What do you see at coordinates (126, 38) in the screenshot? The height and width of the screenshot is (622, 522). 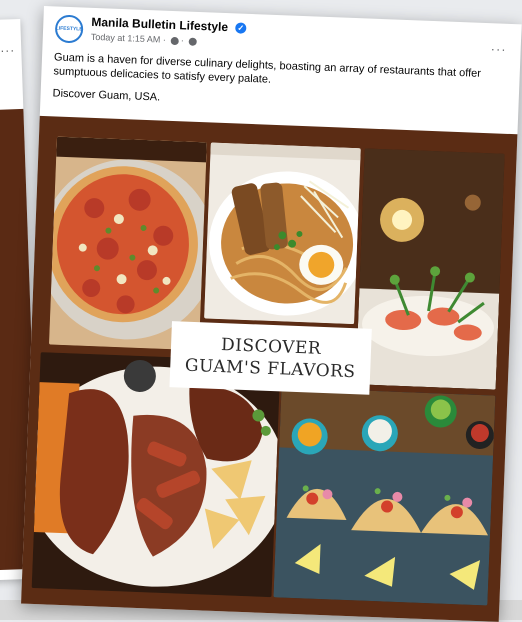 I see `post-timestamp: Today at 1:15 AM` at bounding box center [126, 38].